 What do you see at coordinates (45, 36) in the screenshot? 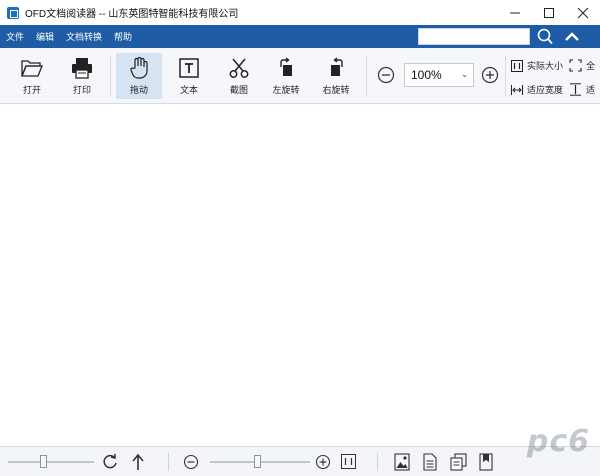
I see `menu-edit: 编辑` at bounding box center [45, 36].